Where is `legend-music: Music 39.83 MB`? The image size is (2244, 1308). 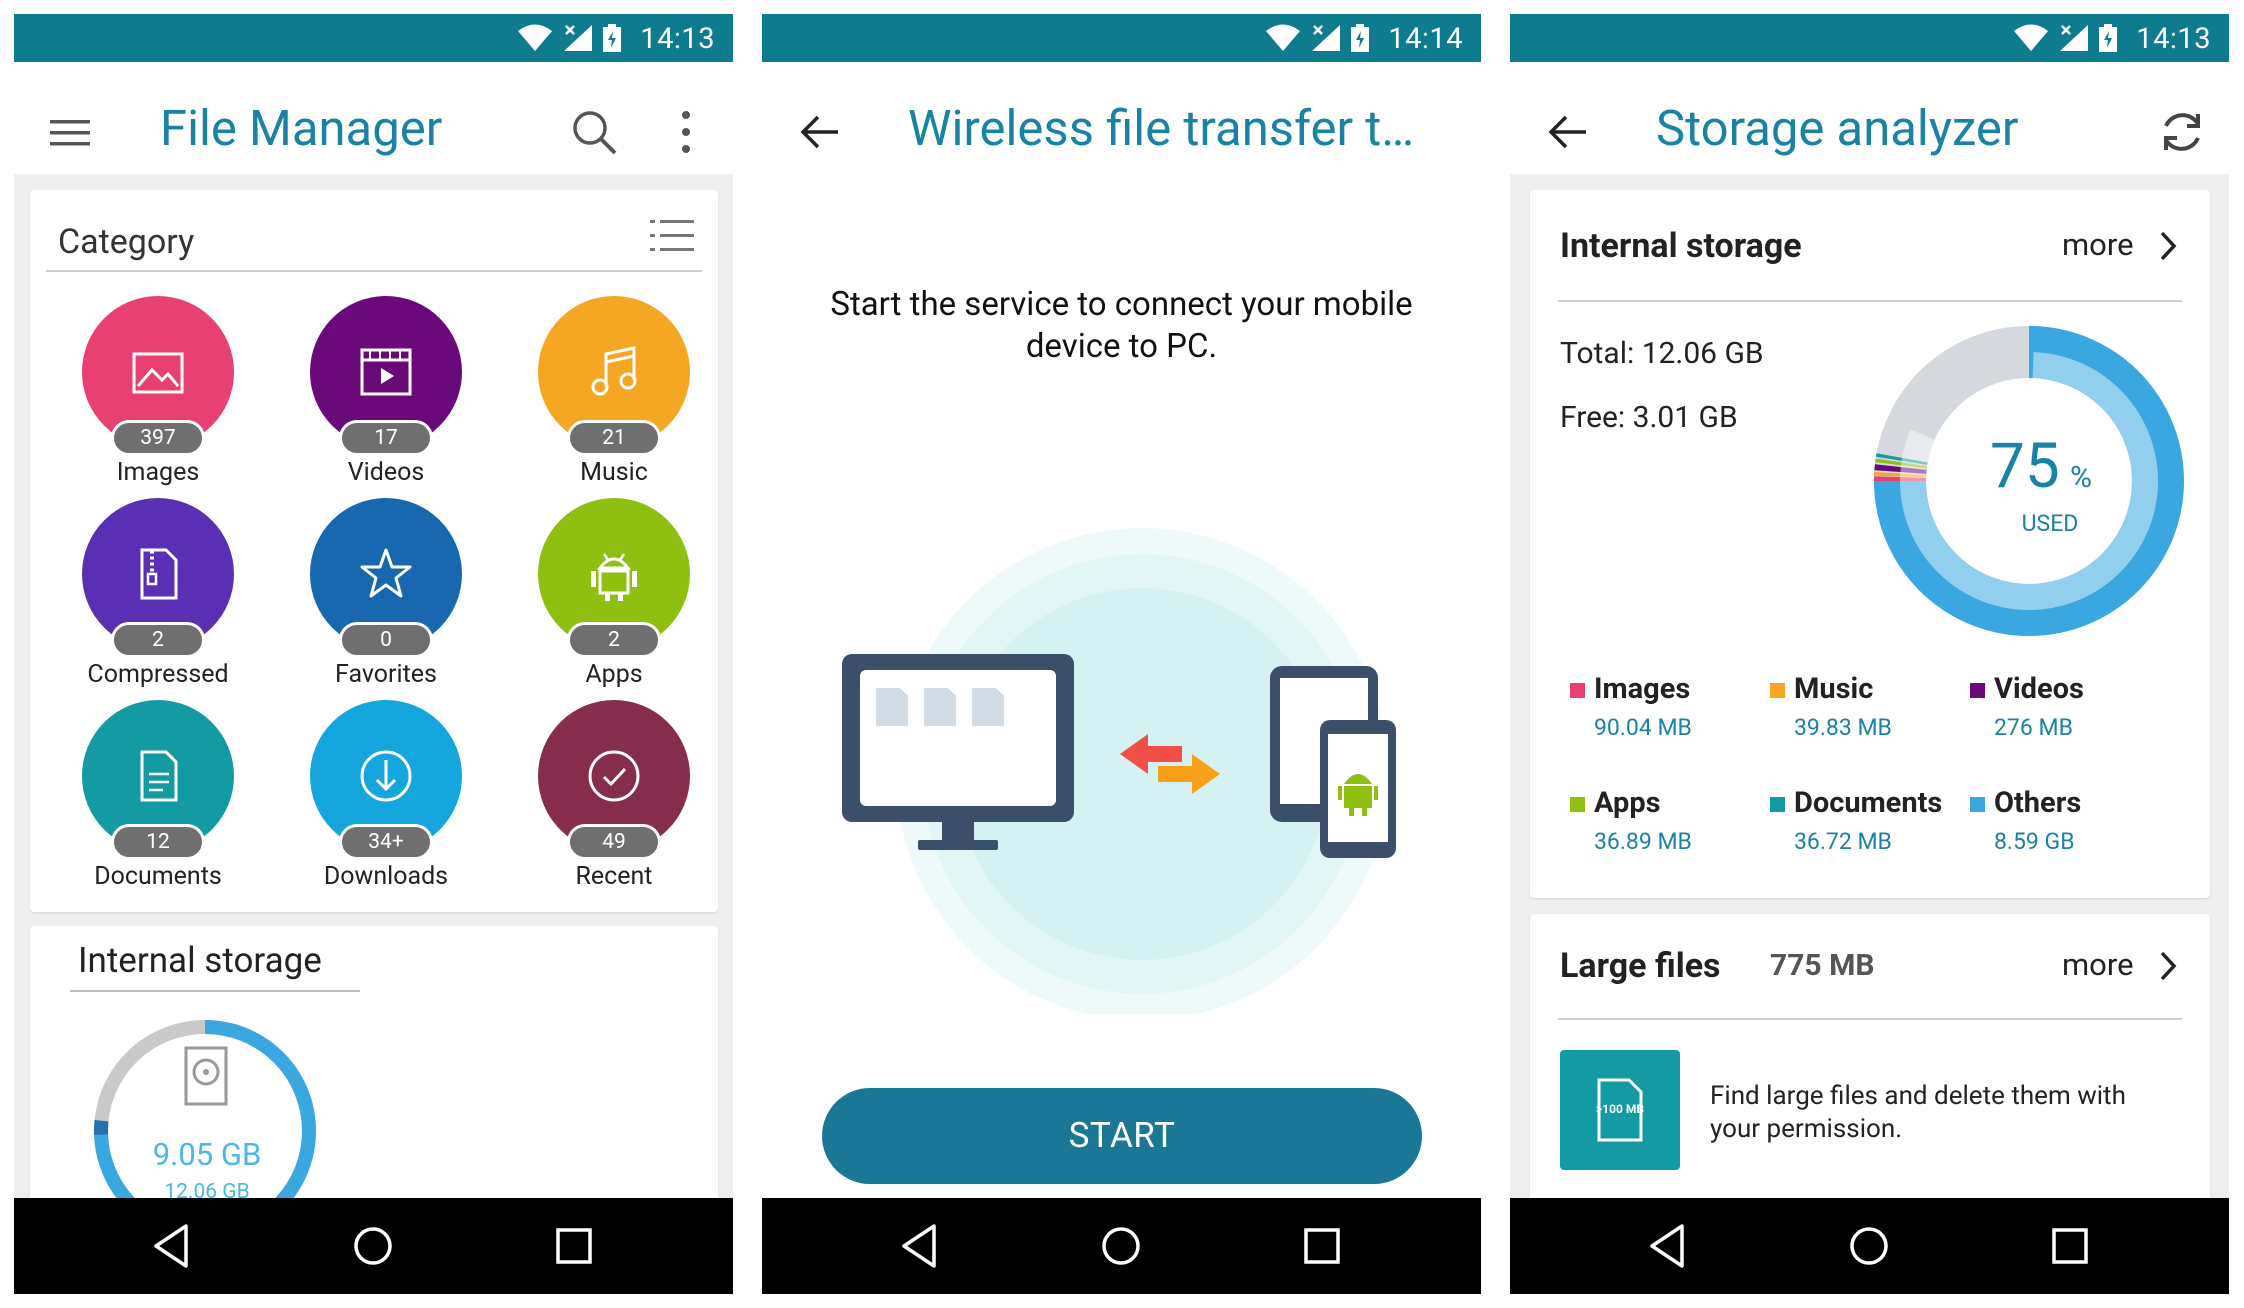
legend-music: Music 39.83 MB is located at coordinates (1870, 706).